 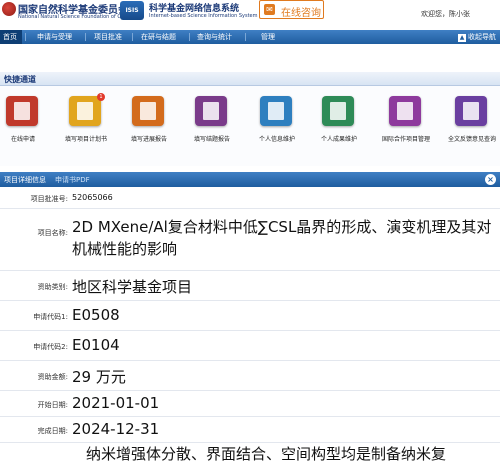 I want to click on intl-cooperation-icon, so click(x=405, y=111).